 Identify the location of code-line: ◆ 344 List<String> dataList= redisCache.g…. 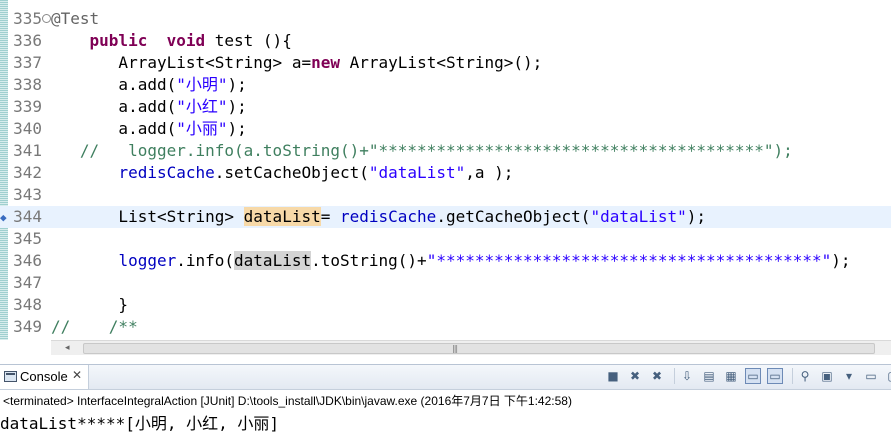
(445, 217).